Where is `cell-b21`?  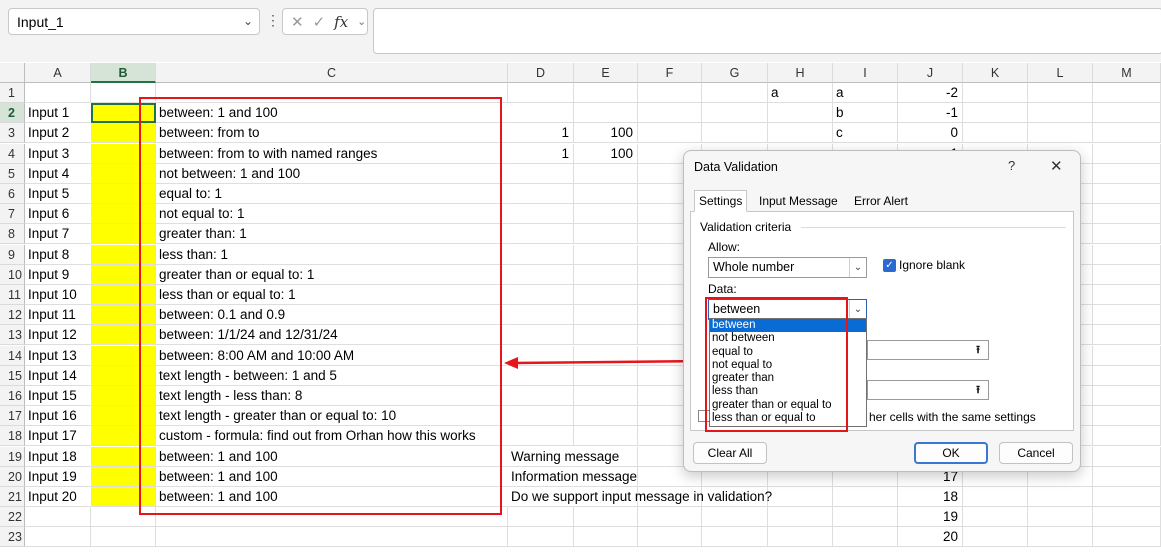 cell-b21 is located at coordinates (123, 497).